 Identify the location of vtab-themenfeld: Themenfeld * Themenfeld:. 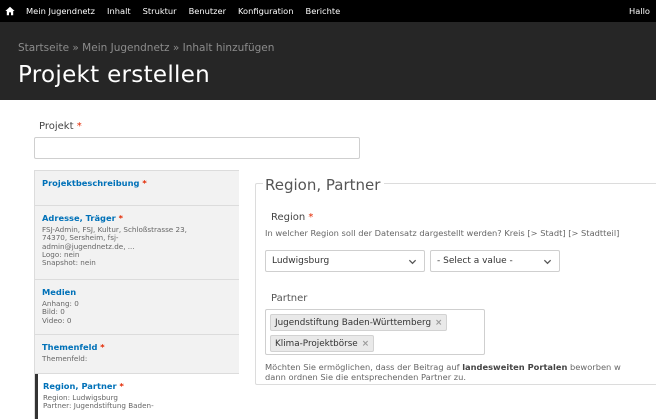
(137, 354).